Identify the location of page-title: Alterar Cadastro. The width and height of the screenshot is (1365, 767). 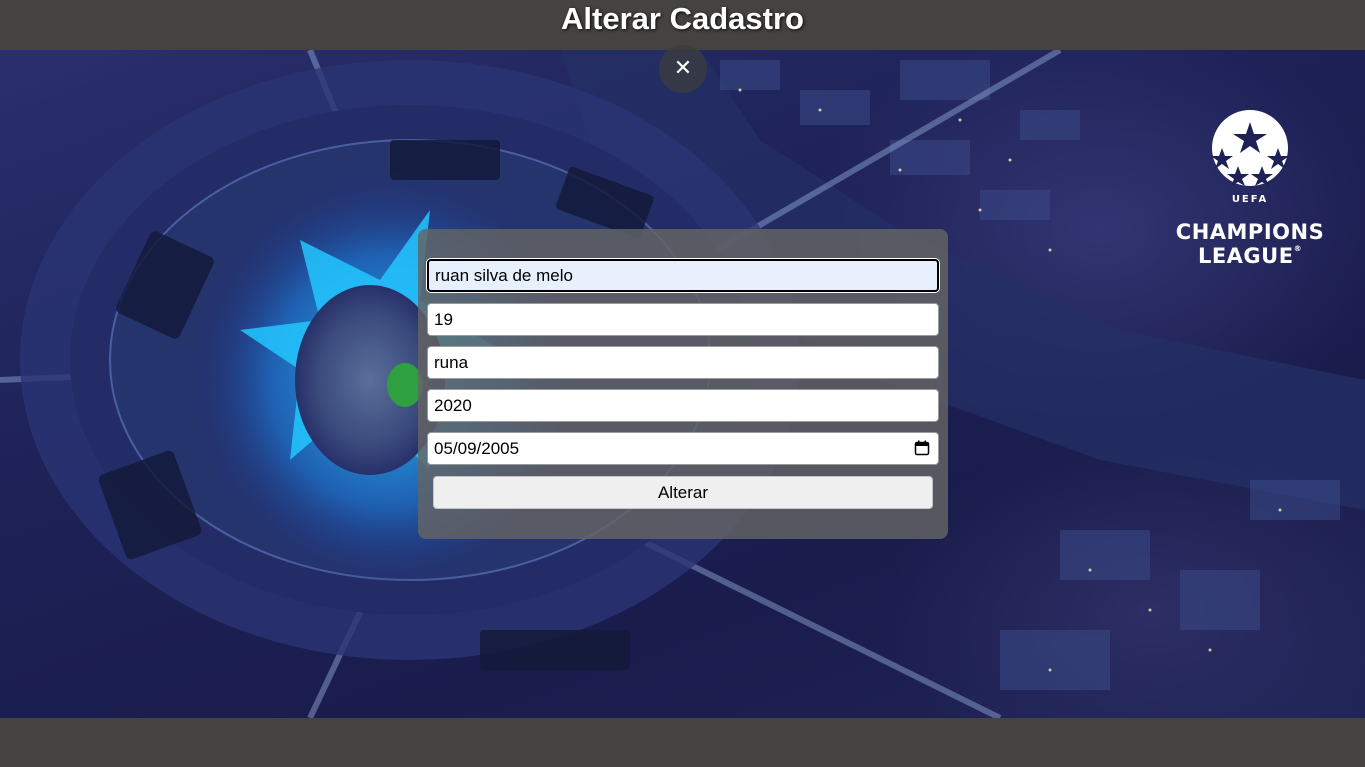
(682, 18).